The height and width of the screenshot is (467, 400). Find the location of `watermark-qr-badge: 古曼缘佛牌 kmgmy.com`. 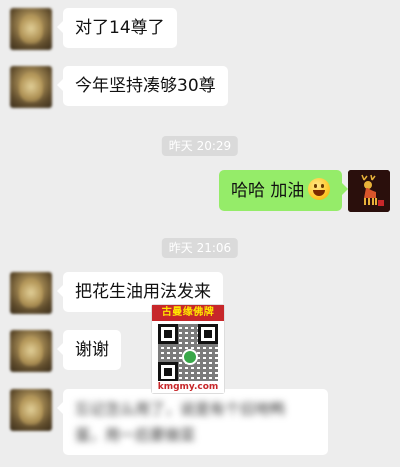

watermark-qr-badge: 古曼缘佛牌 kmgmy.com is located at coordinates (188, 349).